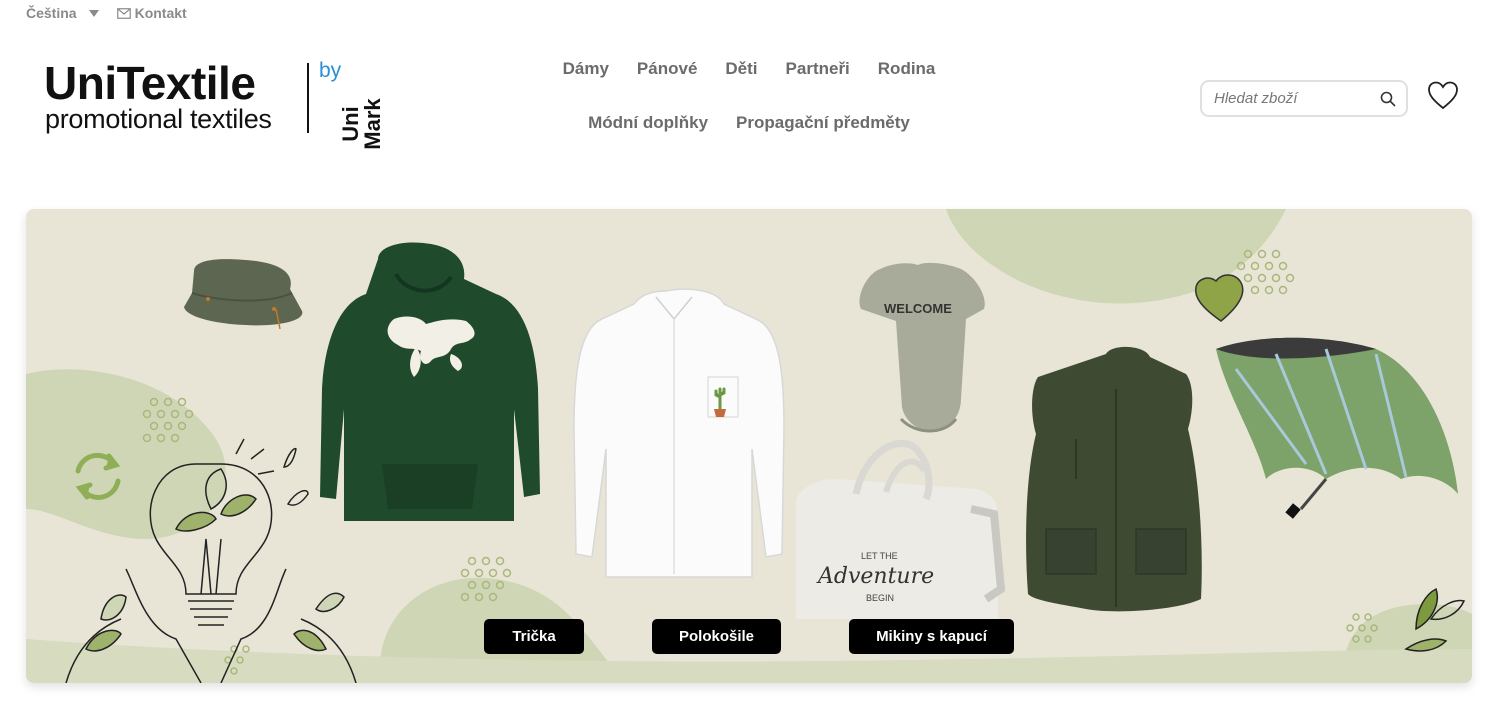 The height and width of the screenshot is (707, 1500). I want to click on nav-item-propagacni-predmety: Propagační předměty, so click(823, 123).